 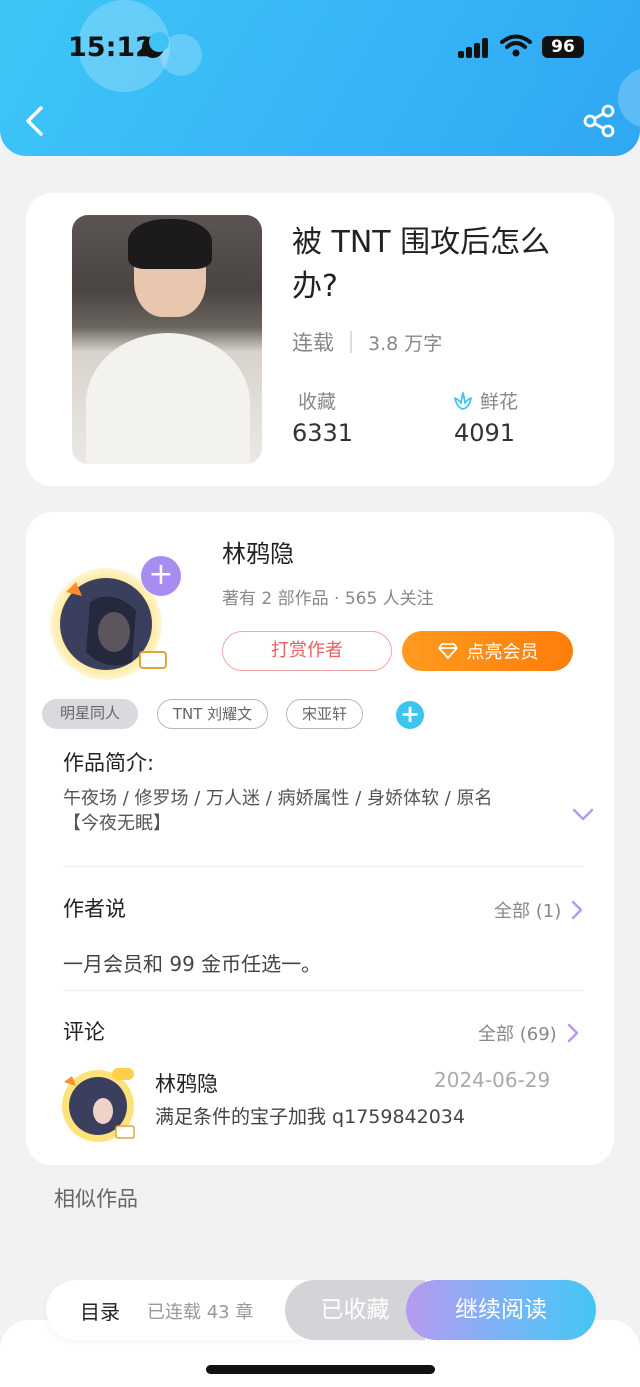 What do you see at coordinates (36, 121) in the screenshot?
I see `back-icon` at bounding box center [36, 121].